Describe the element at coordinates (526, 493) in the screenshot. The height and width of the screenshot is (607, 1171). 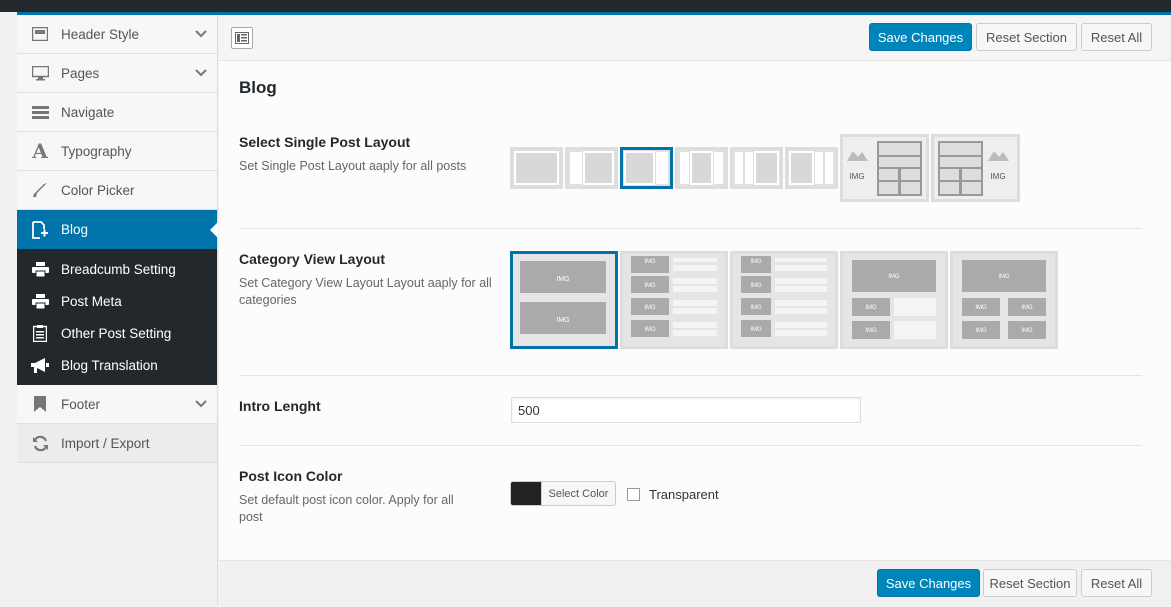
I see `color-swatch` at that location.